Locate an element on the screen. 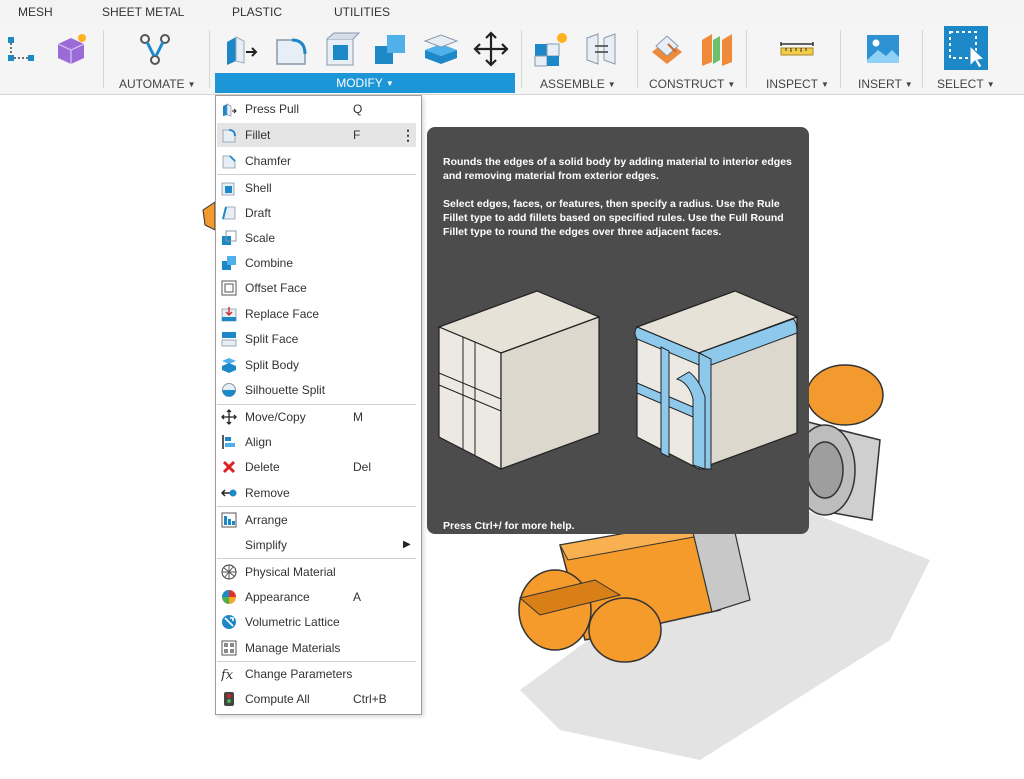 The image size is (1024, 779). menu-item-split-face: Split Face is located at coordinates (316, 339).